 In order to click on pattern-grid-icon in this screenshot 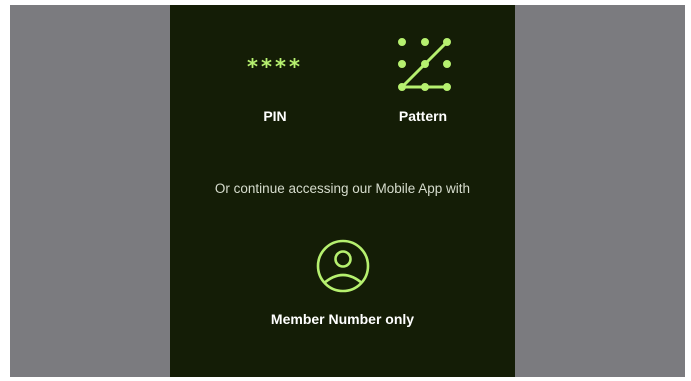, I will do `click(424, 64)`.